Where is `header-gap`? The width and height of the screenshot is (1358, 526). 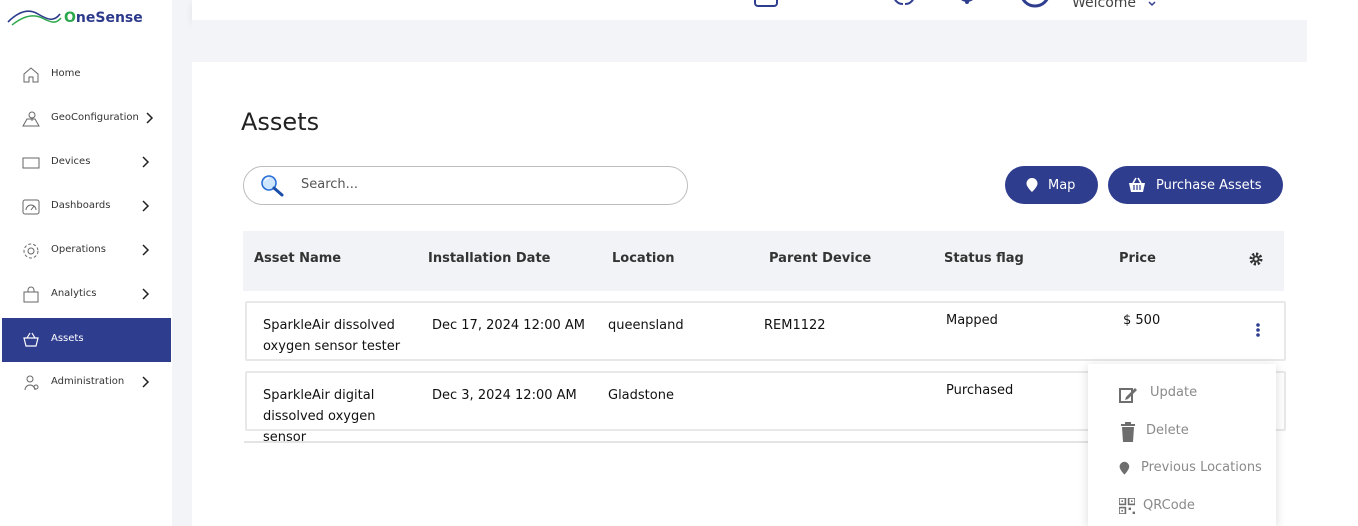
header-gap is located at coordinates (749, 41).